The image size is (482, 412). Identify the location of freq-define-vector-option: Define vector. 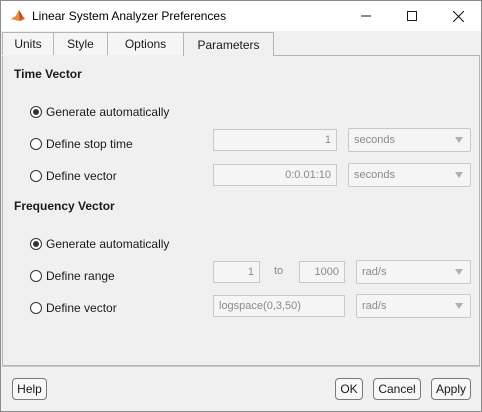
(73, 308).